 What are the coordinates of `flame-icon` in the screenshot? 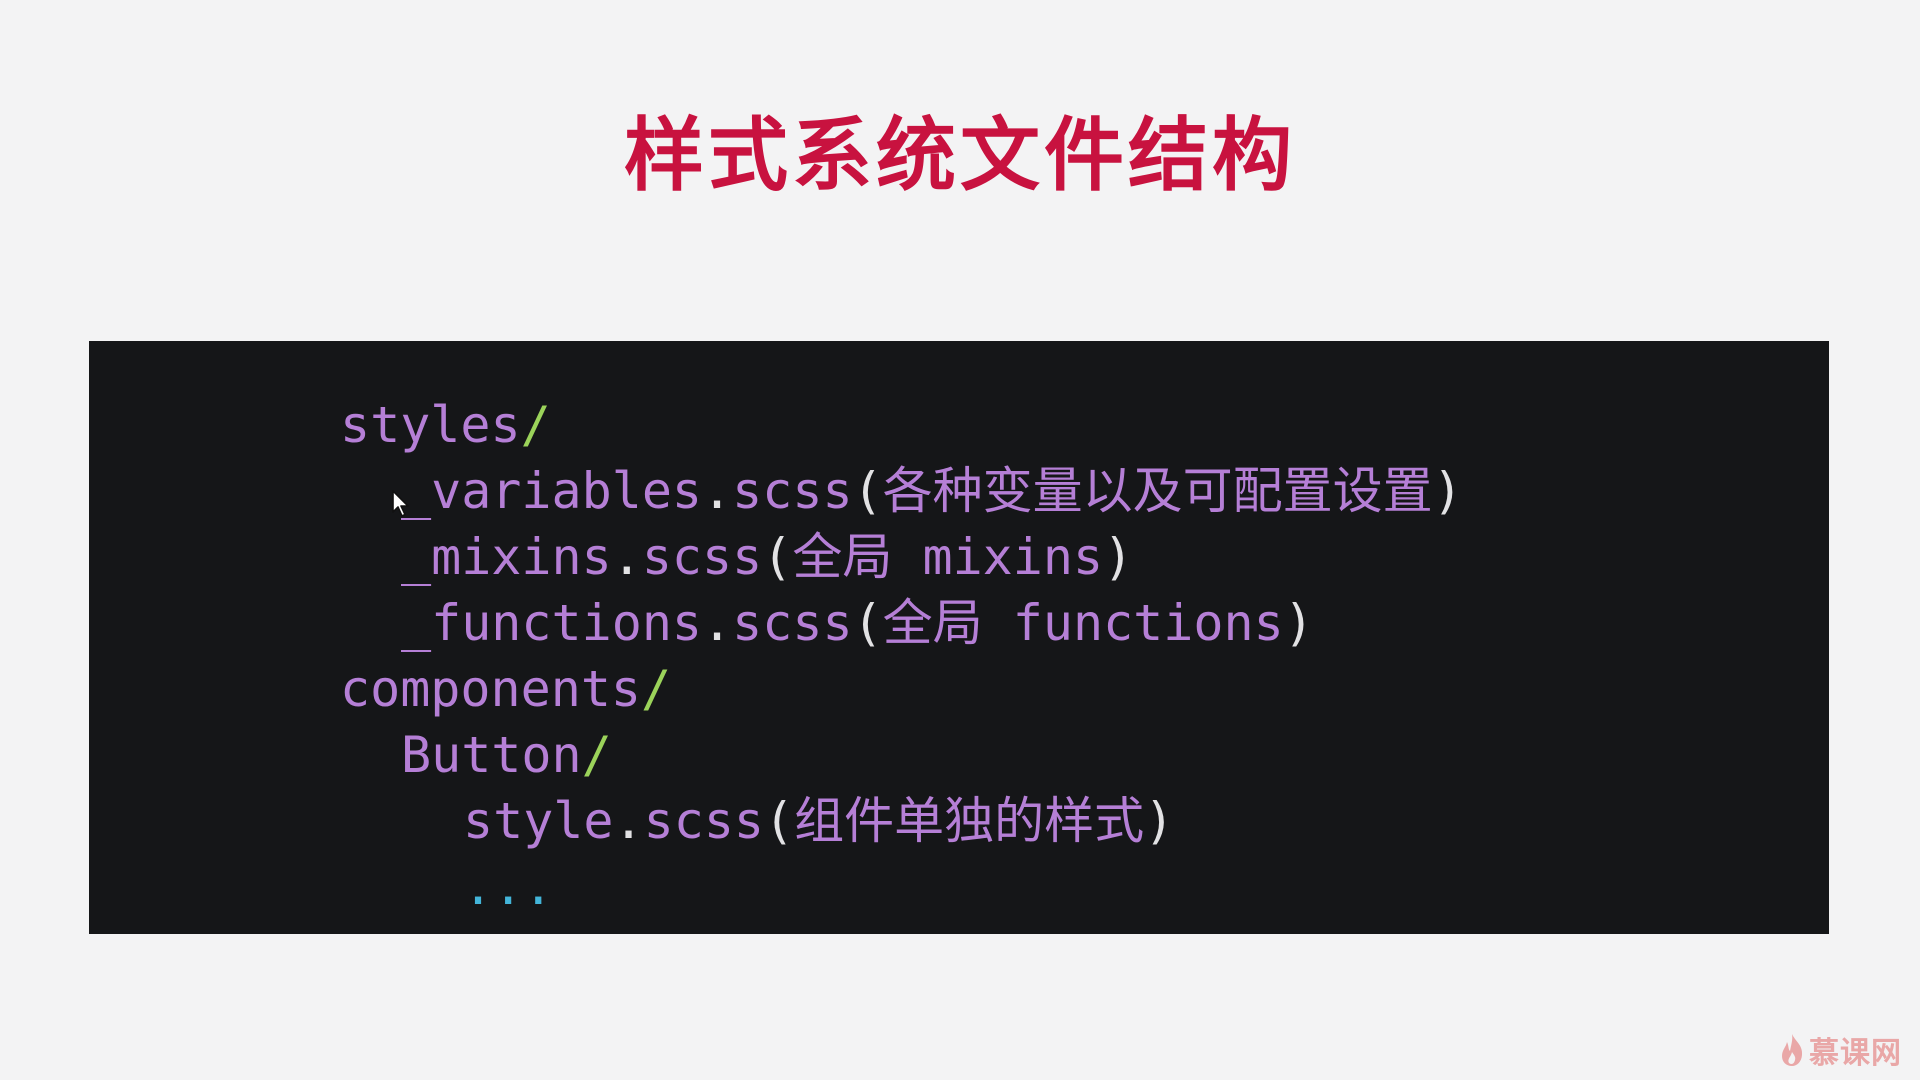 It's located at (1792, 1050).